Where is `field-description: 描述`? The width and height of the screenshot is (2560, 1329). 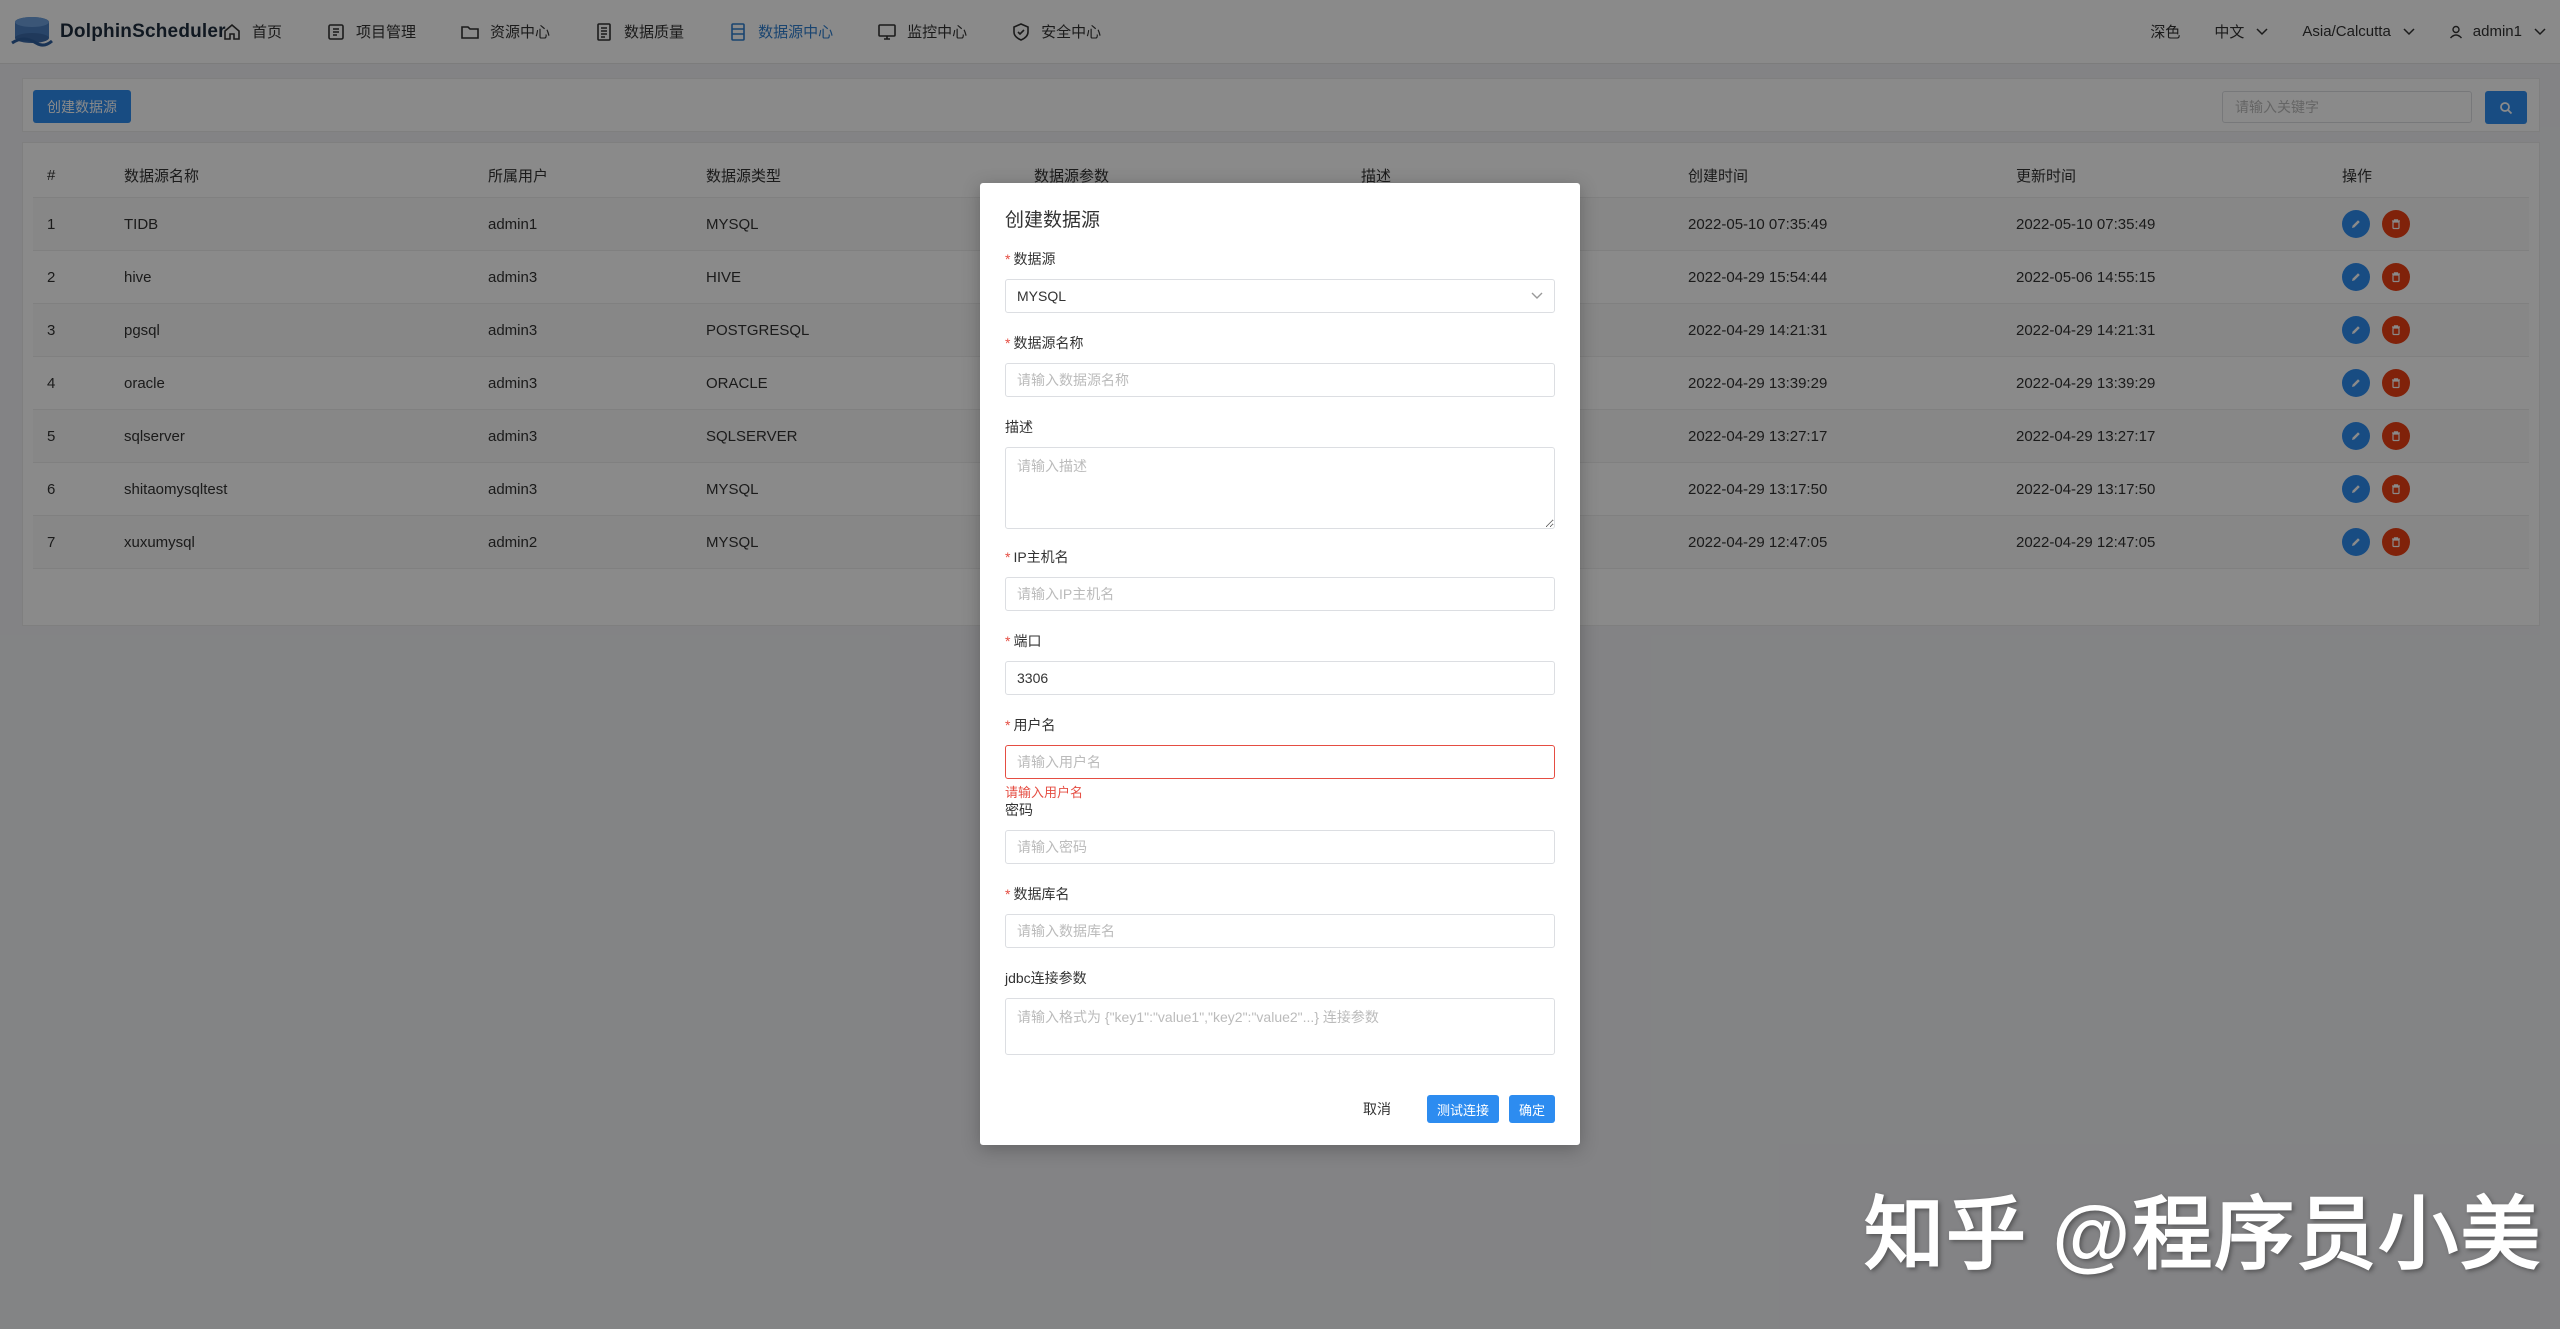 field-description: 描述 is located at coordinates (1280, 475).